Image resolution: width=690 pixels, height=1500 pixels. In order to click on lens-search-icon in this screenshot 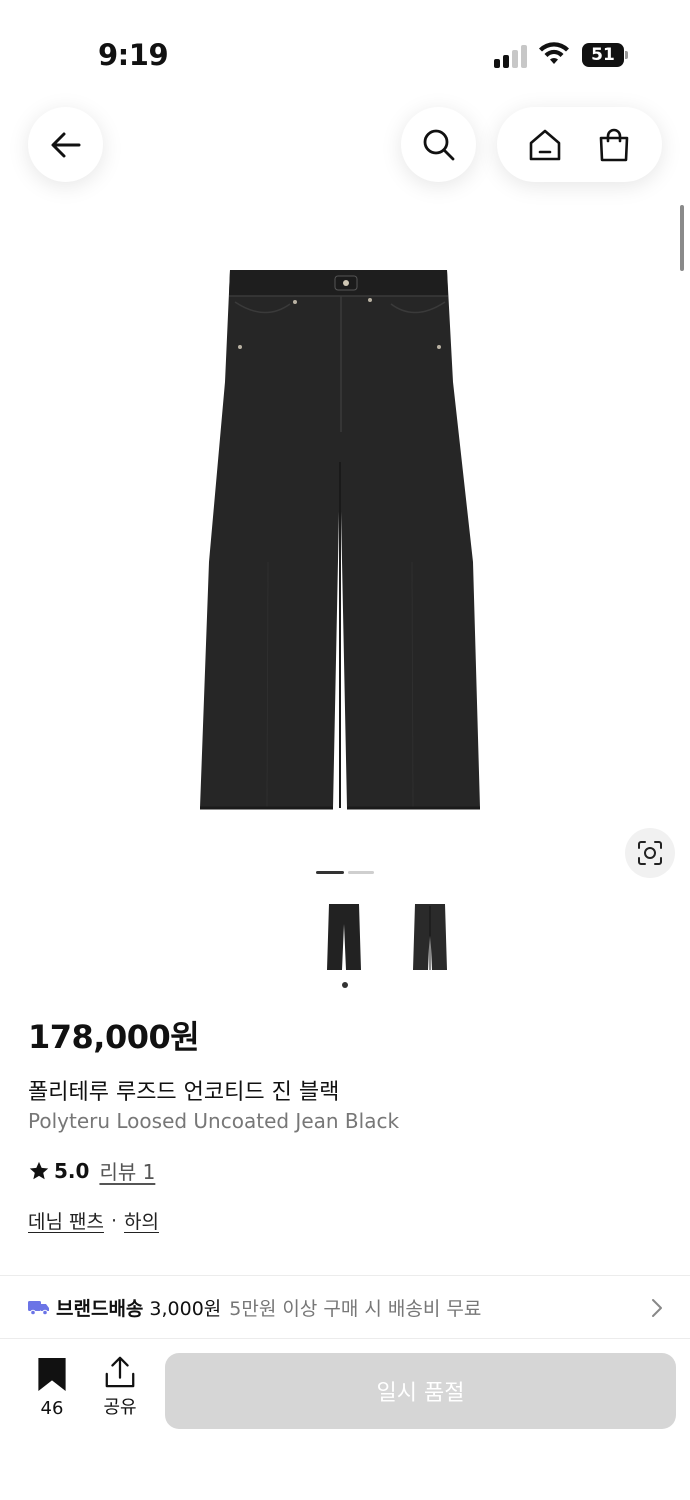, I will do `click(650, 853)`.